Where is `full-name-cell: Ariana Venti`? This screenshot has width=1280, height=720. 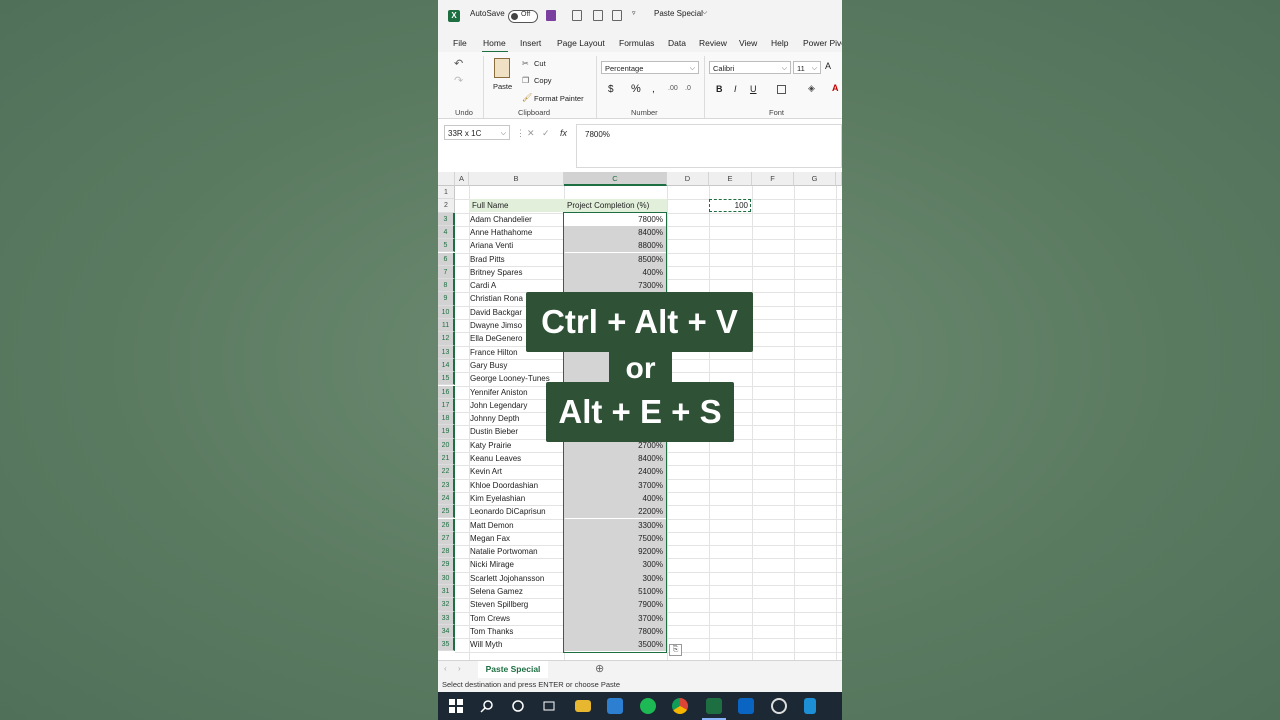 full-name-cell: Ariana Venti is located at coordinates (491, 245).